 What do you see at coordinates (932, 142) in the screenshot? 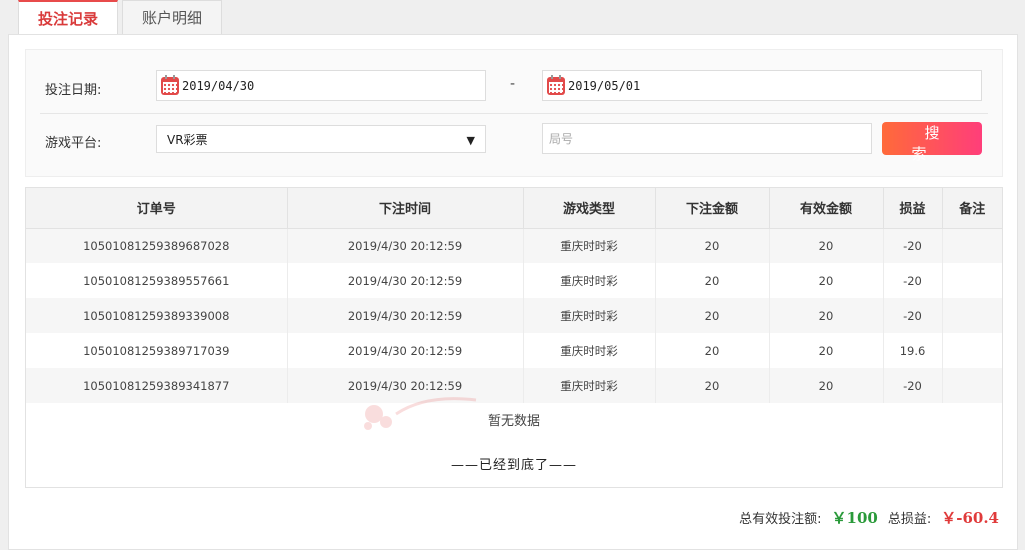
I see `search-button: 搜索` at bounding box center [932, 142].